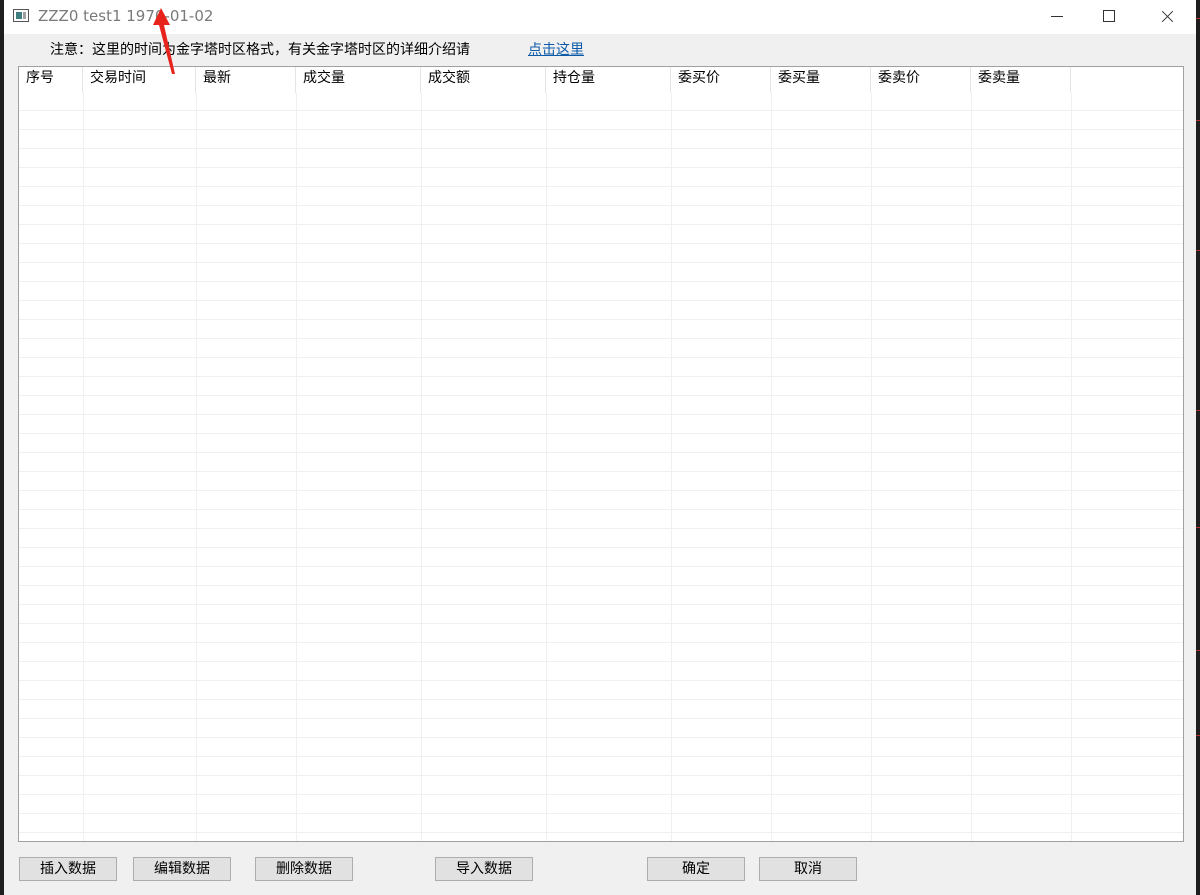 The image size is (1200, 895). I want to click on column-header-ask-price: 委卖价, so click(921, 80).